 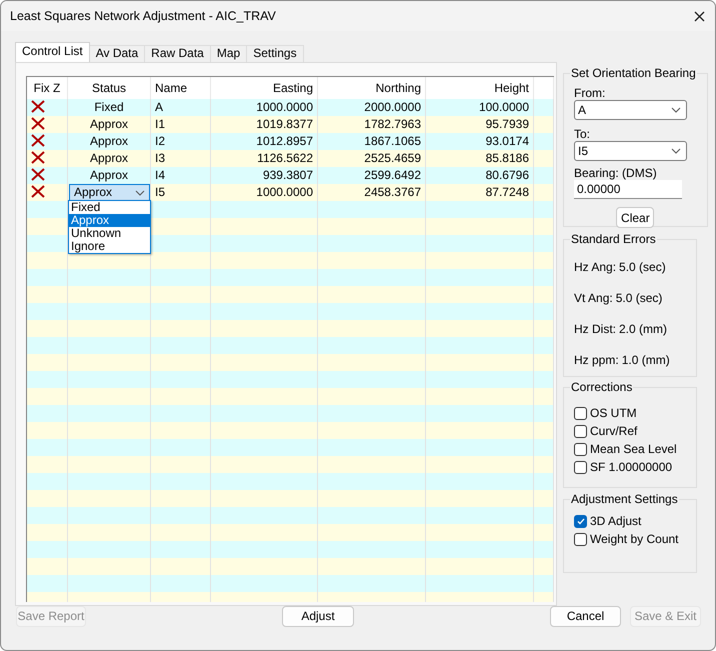 What do you see at coordinates (318, 616) in the screenshot?
I see `action-button: Adjust` at bounding box center [318, 616].